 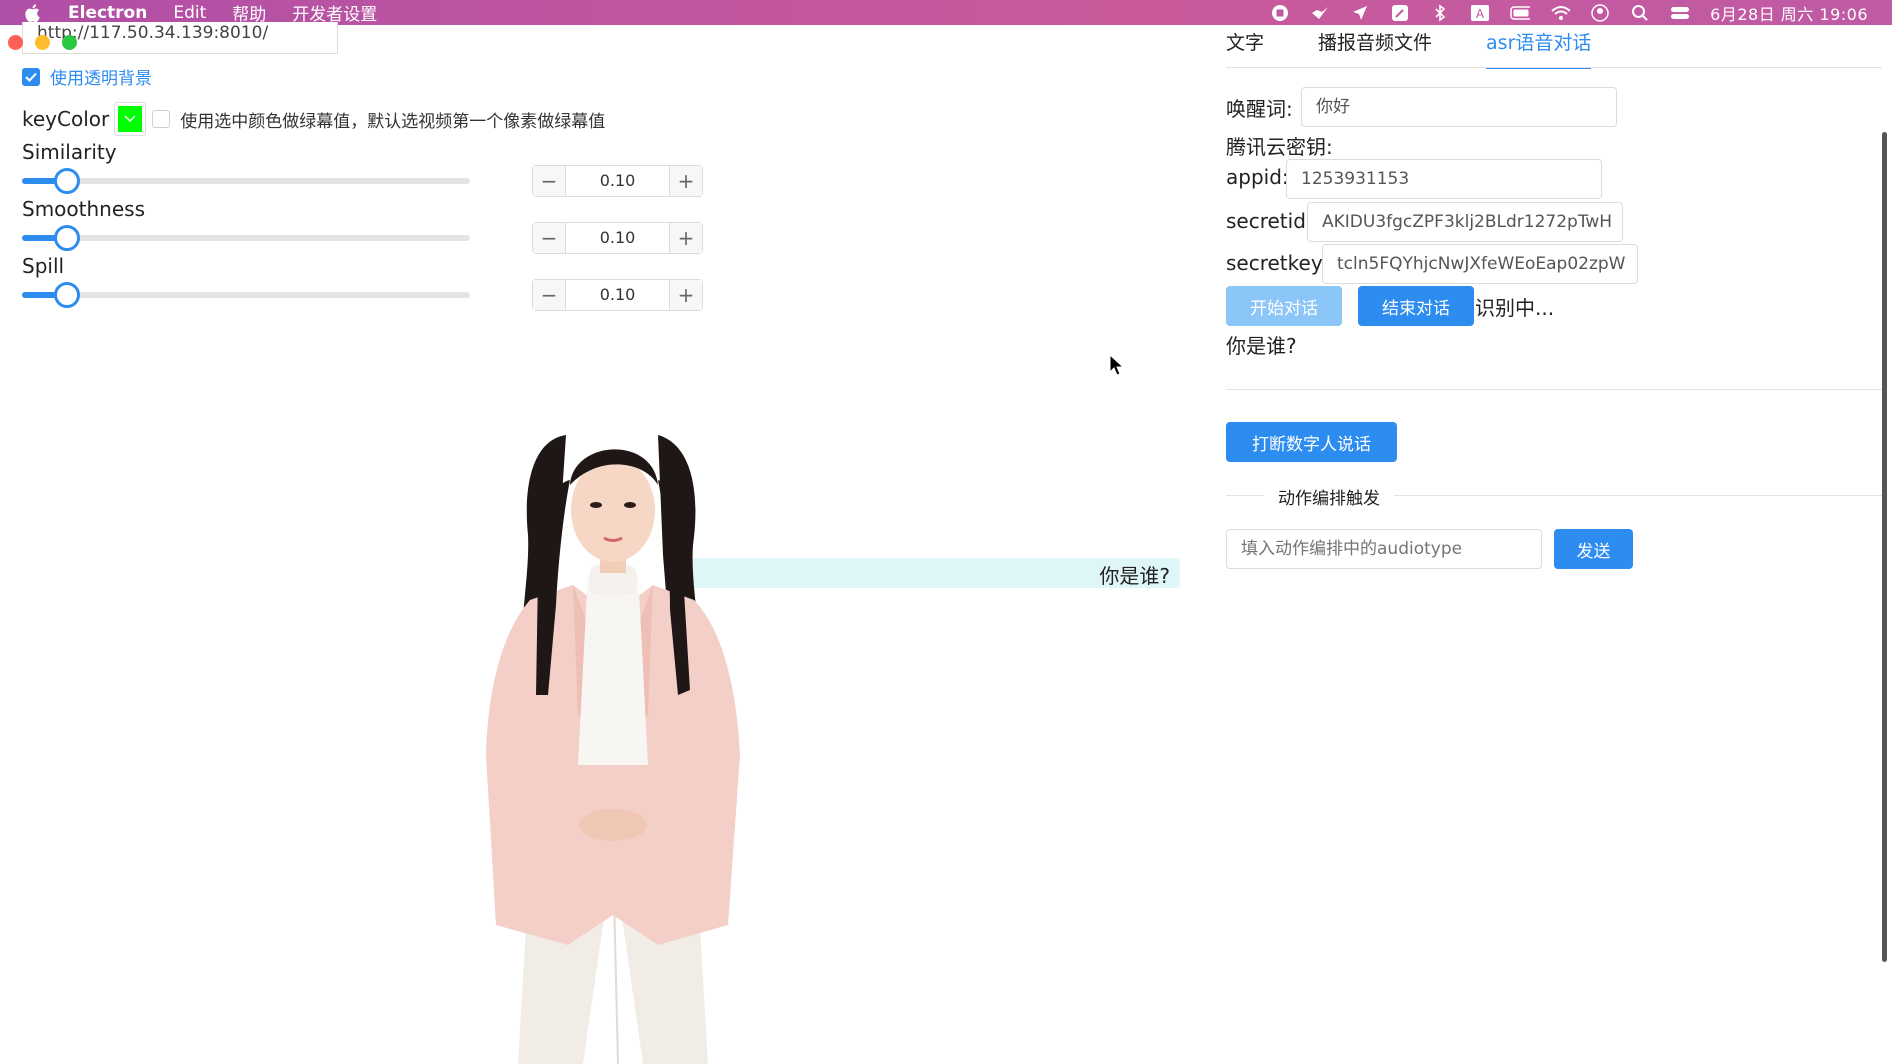 I want to click on svg-text: A, so click(x=1480, y=14).